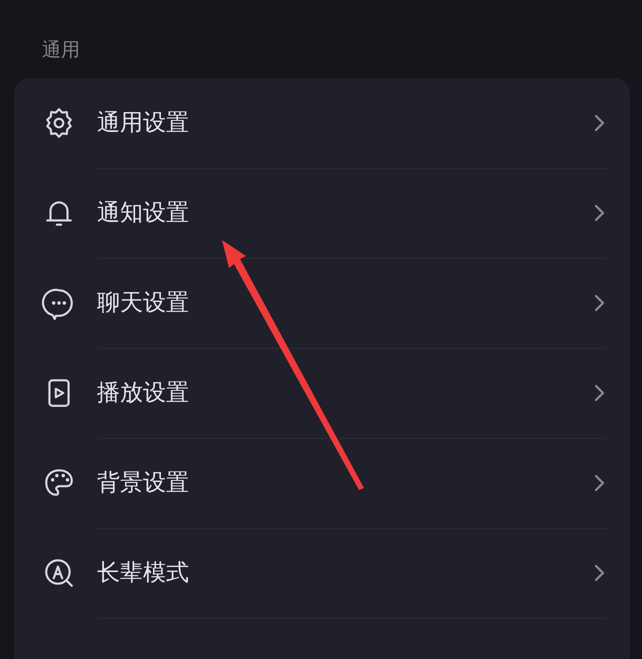 The width and height of the screenshot is (642, 659). What do you see at coordinates (143, 303) in the screenshot?
I see `settings-item: 聊天设置` at bounding box center [143, 303].